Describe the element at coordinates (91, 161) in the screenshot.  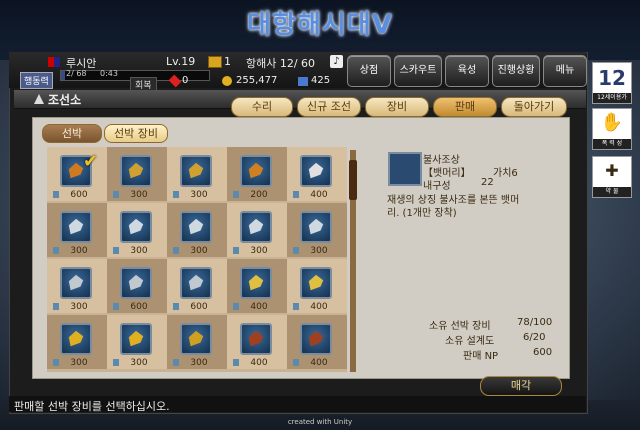
I see `selected-check-icon: ✔` at that location.